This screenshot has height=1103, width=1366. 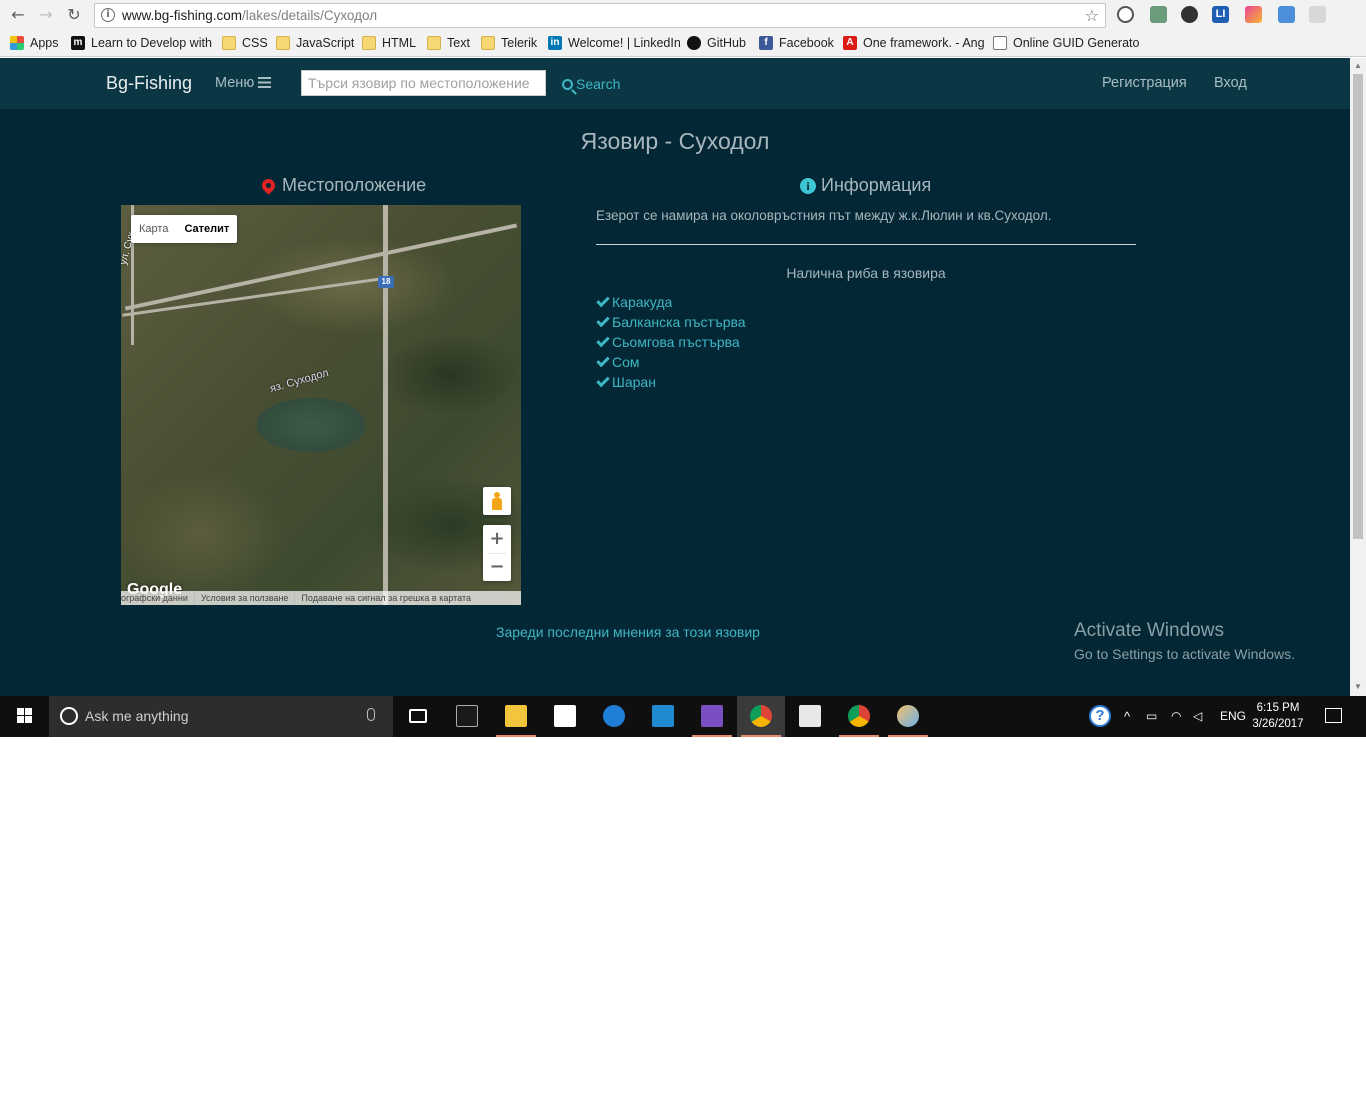 What do you see at coordinates (679, 322) in the screenshot?
I see `fish-name: Балканска пъстърва` at bounding box center [679, 322].